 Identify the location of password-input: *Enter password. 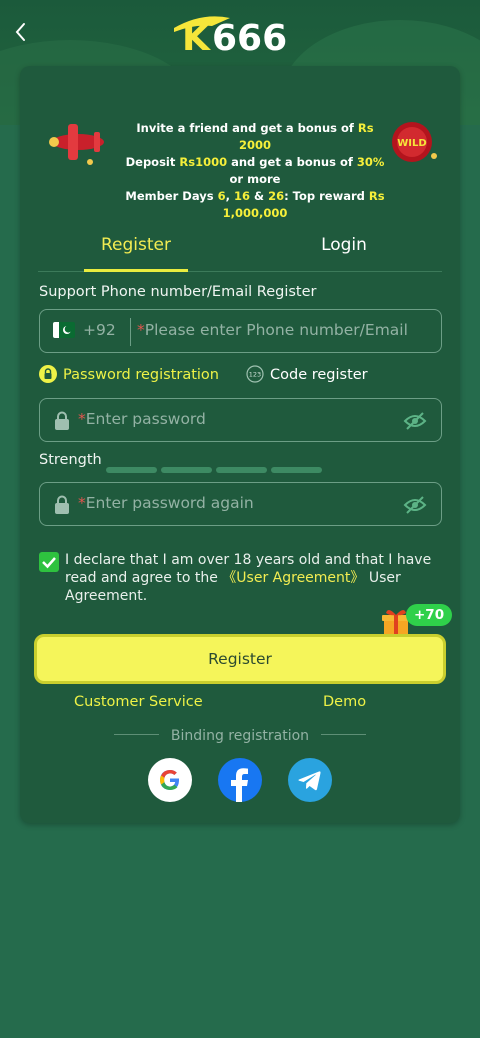
(142, 419).